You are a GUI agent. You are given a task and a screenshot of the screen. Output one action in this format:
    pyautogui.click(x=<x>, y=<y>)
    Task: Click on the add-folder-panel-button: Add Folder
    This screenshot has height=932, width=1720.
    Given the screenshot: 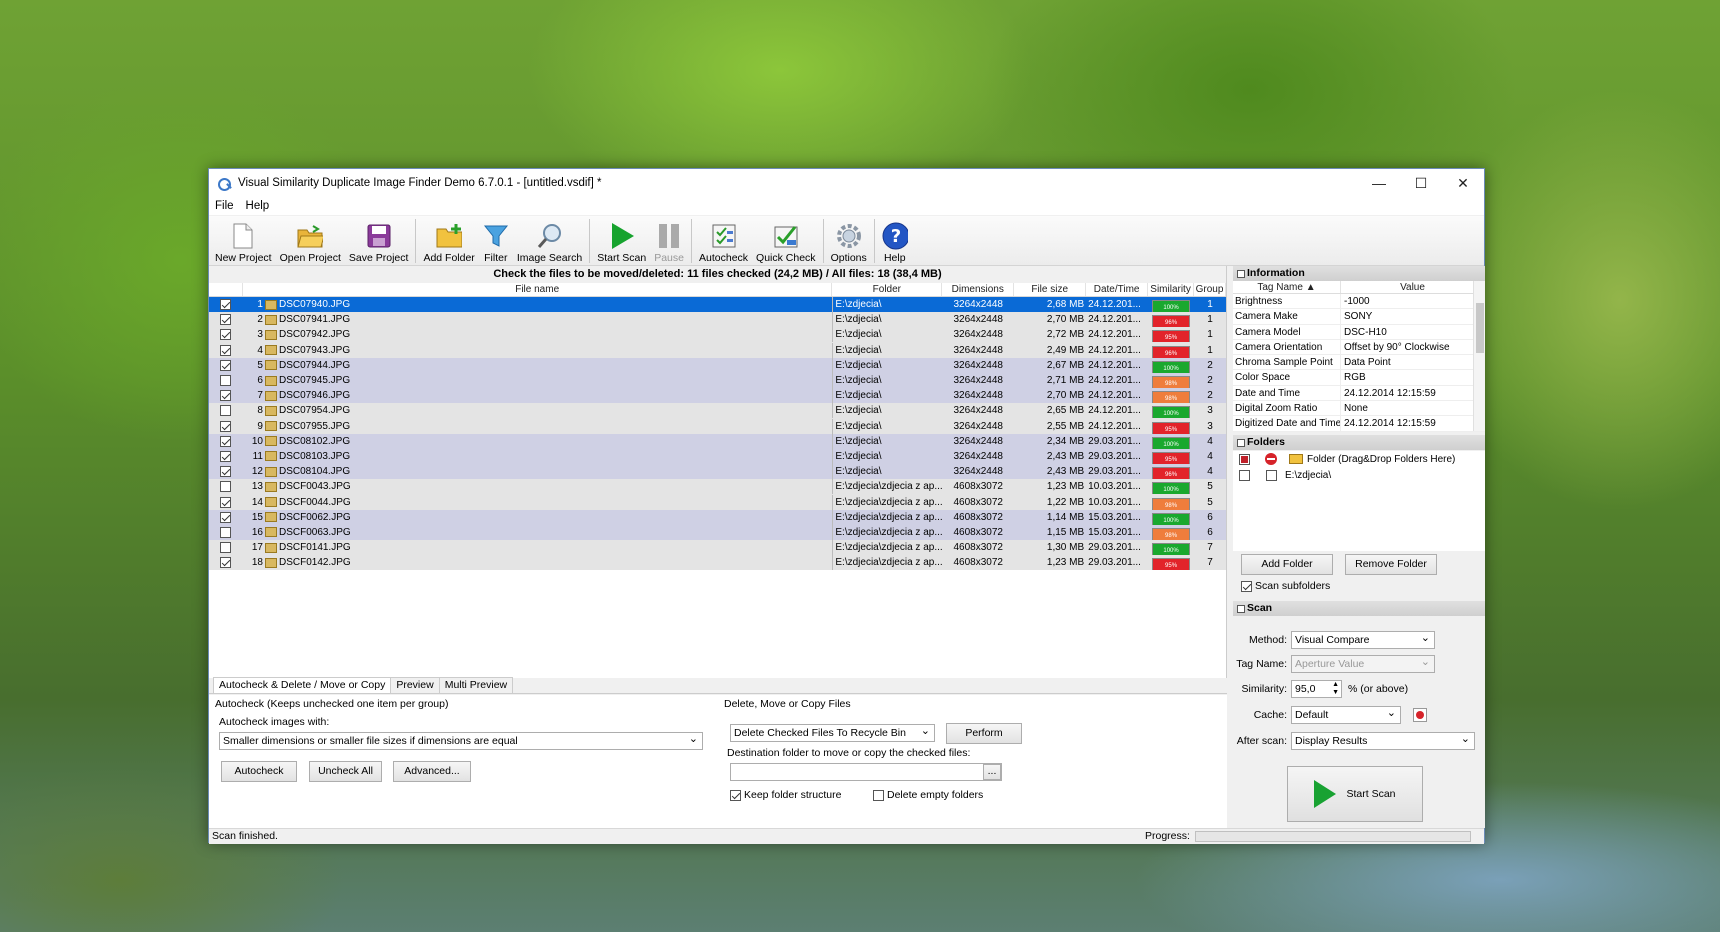 What is the action you would take?
    pyautogui.click(x=1287, y=564)
    